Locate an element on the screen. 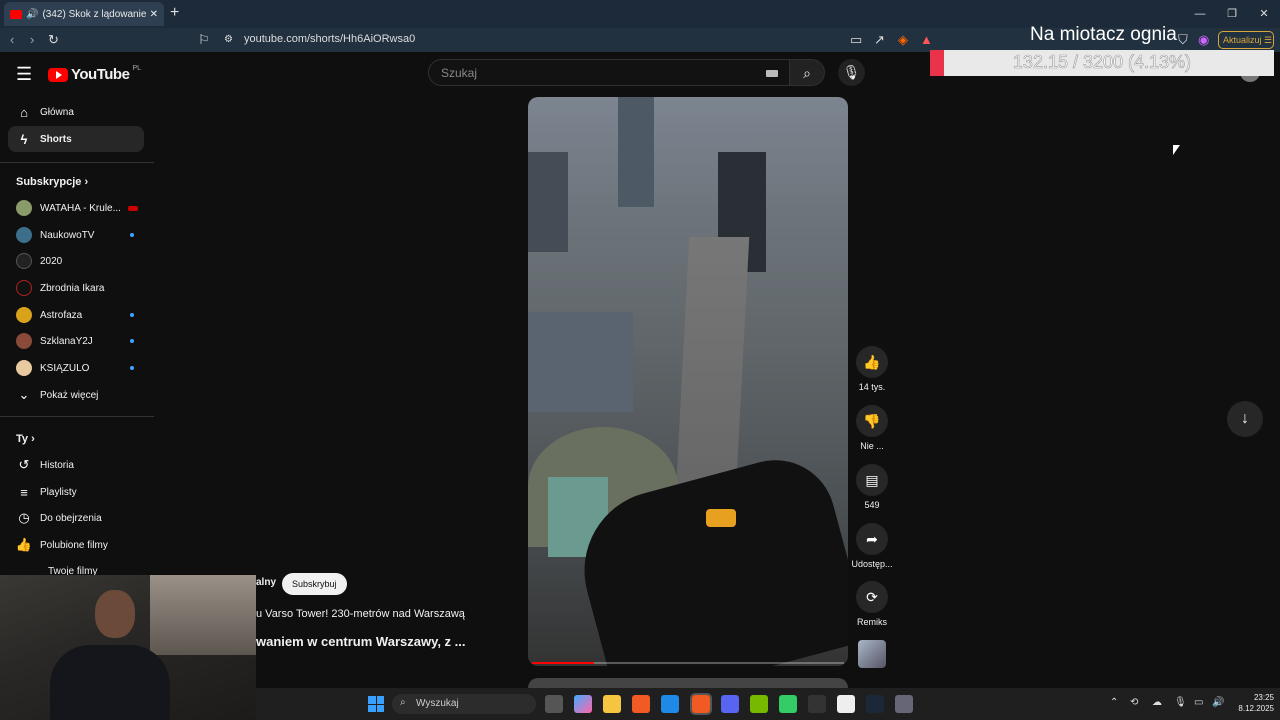  sidebar-item-label: NaukowoTV is located at coordinates (67, 235).